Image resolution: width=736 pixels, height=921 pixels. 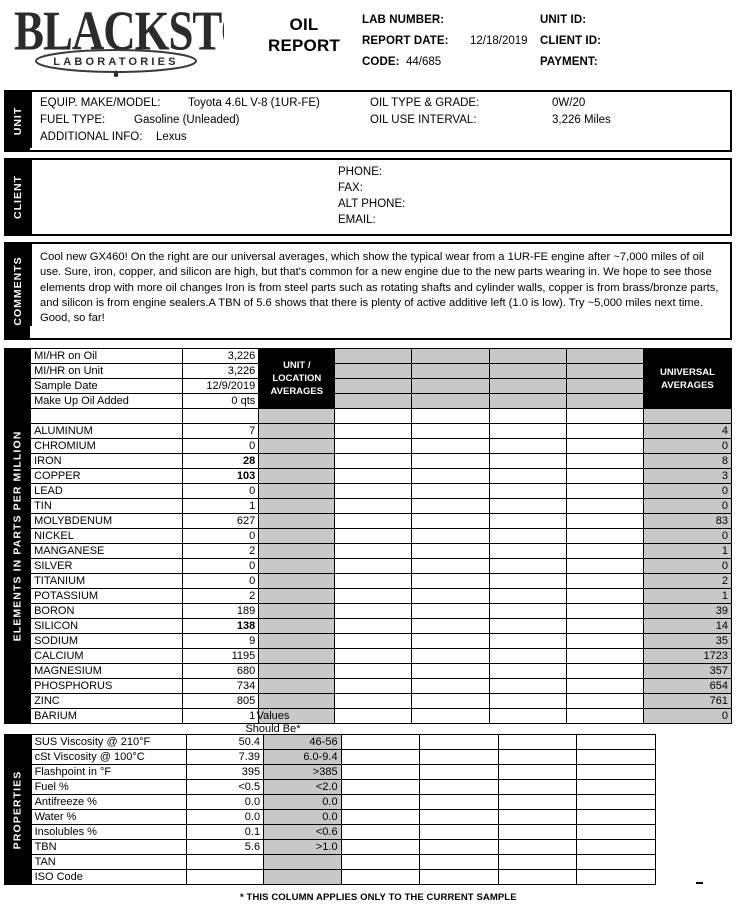 What do you see at coordinates (108, 832) in the screenshot?
I see `property-name: Insolubles %` at bounding box center [108, 832].